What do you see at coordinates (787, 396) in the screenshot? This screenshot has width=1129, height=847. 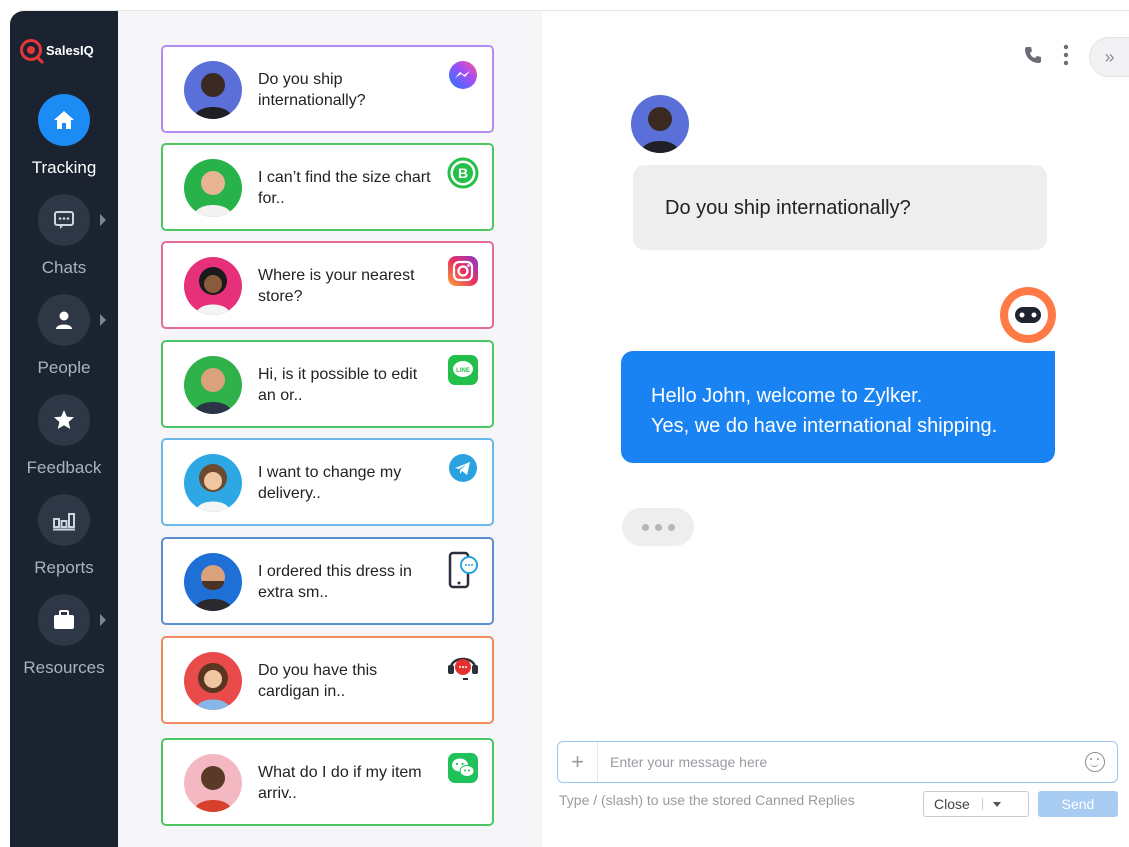 I see `outgoing-line: Hello John, welcome to Zylker.` at bounding box center [787, 396].